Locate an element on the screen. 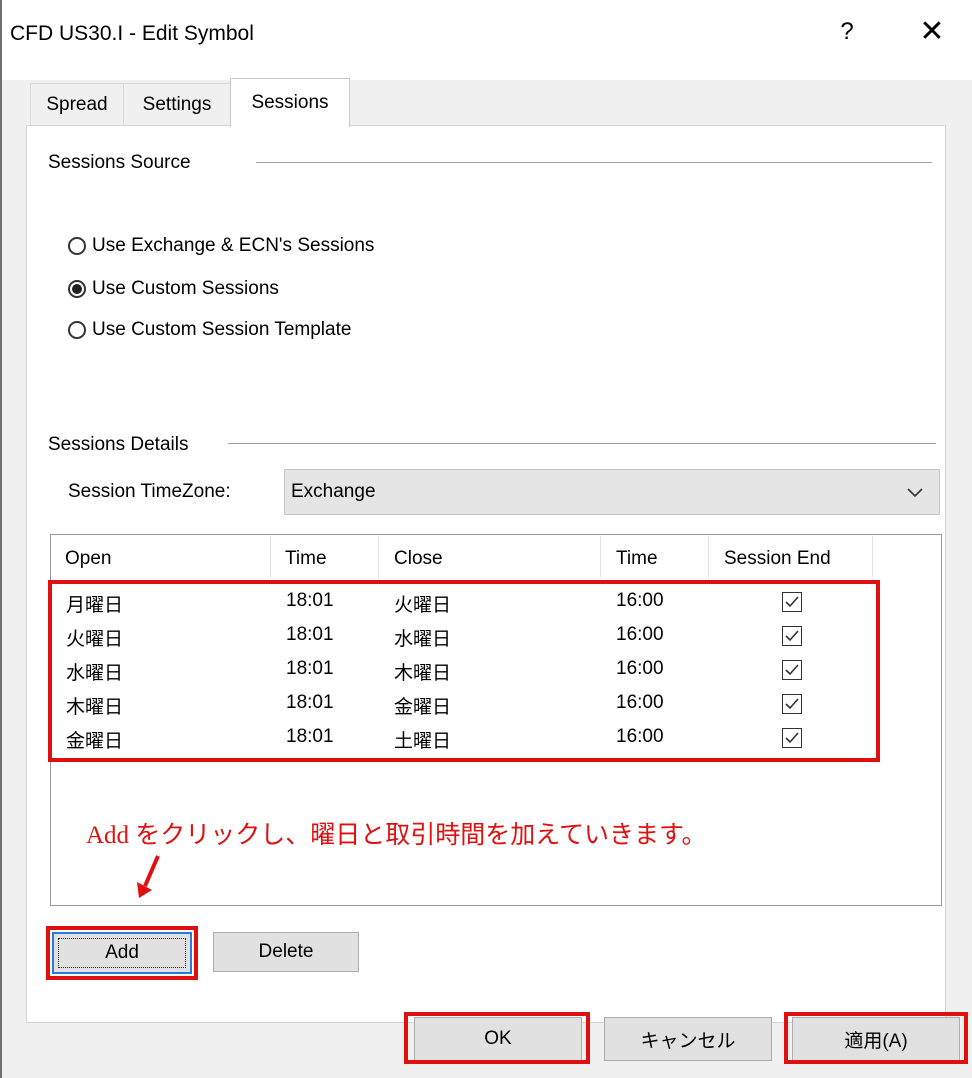 Image resolution: width=972 pixels, height=1078 pixels. tab-label: Spread is located at coordinates (77, 104).